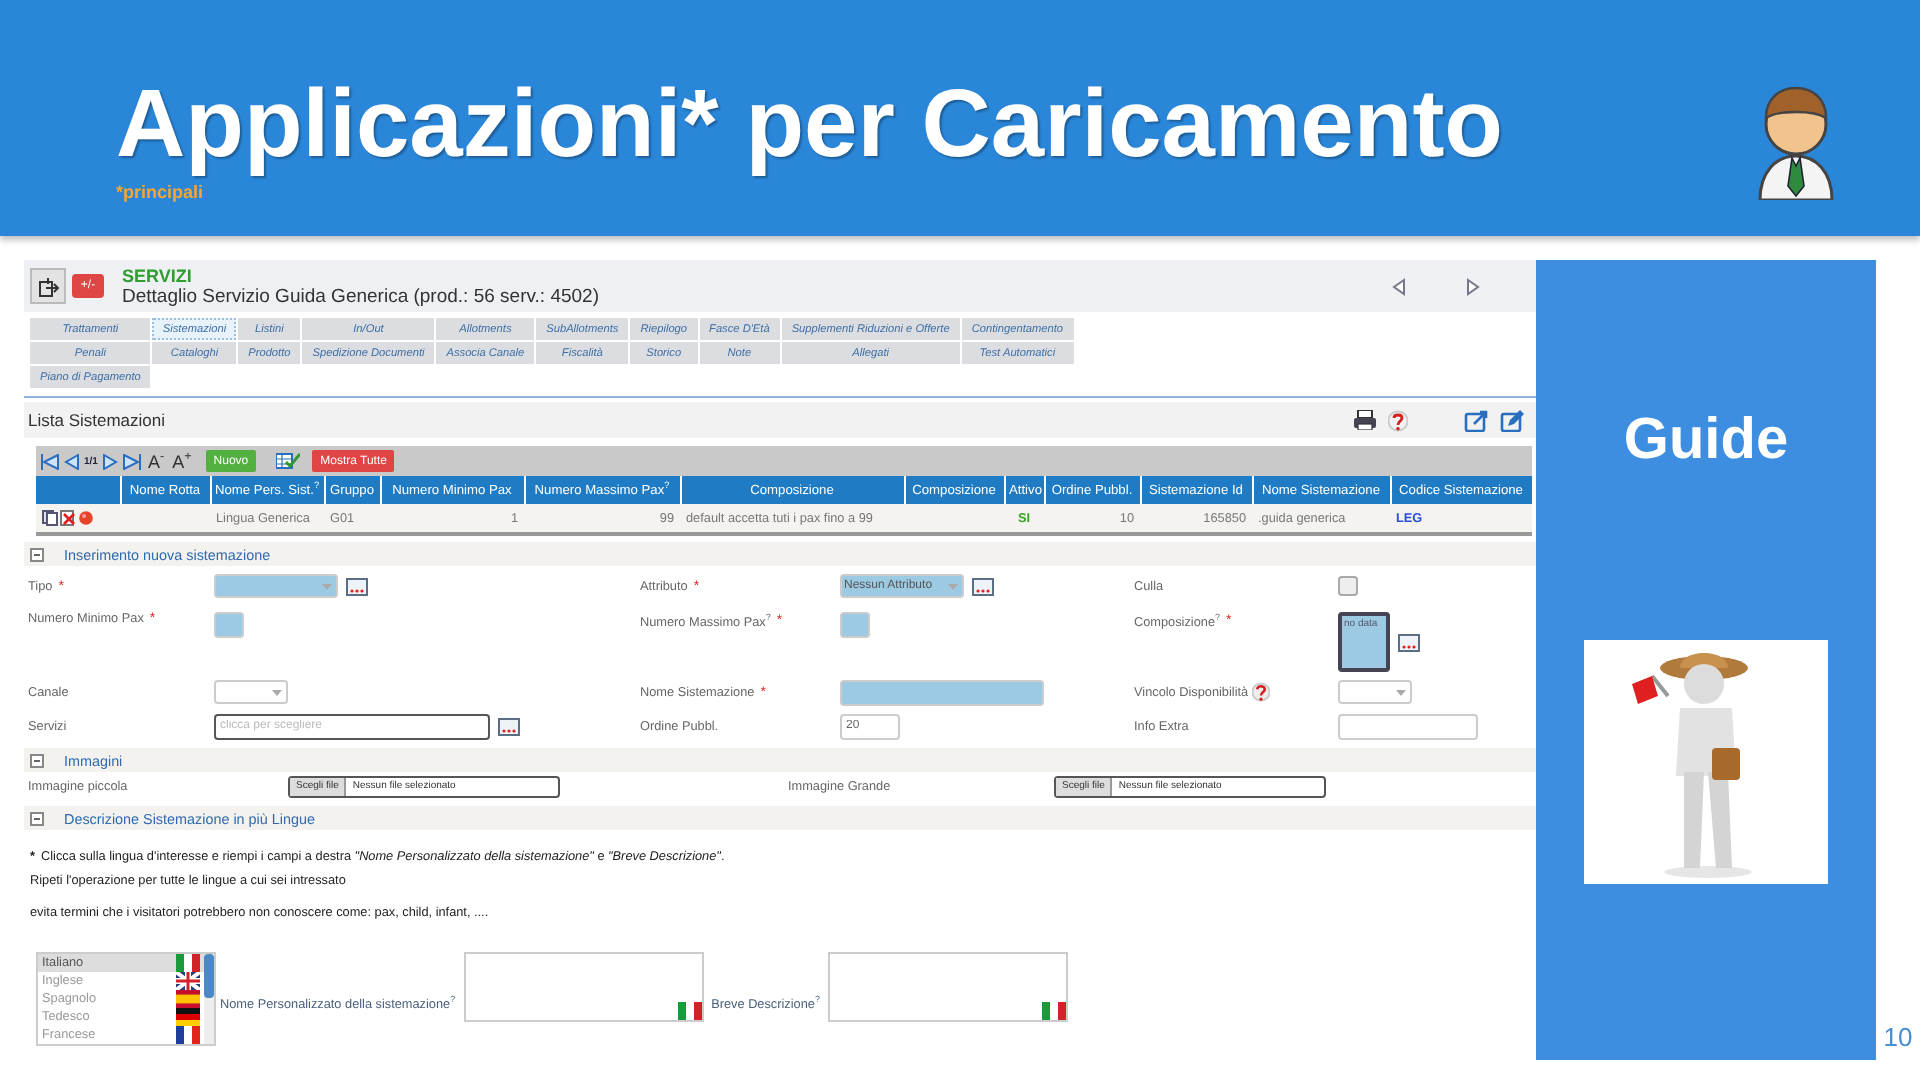 The height and width of the screenshot is (1080, 1920). Describe the element at coordinates (1512, 420) in the screenshot. I see `edit-icon` at that location.